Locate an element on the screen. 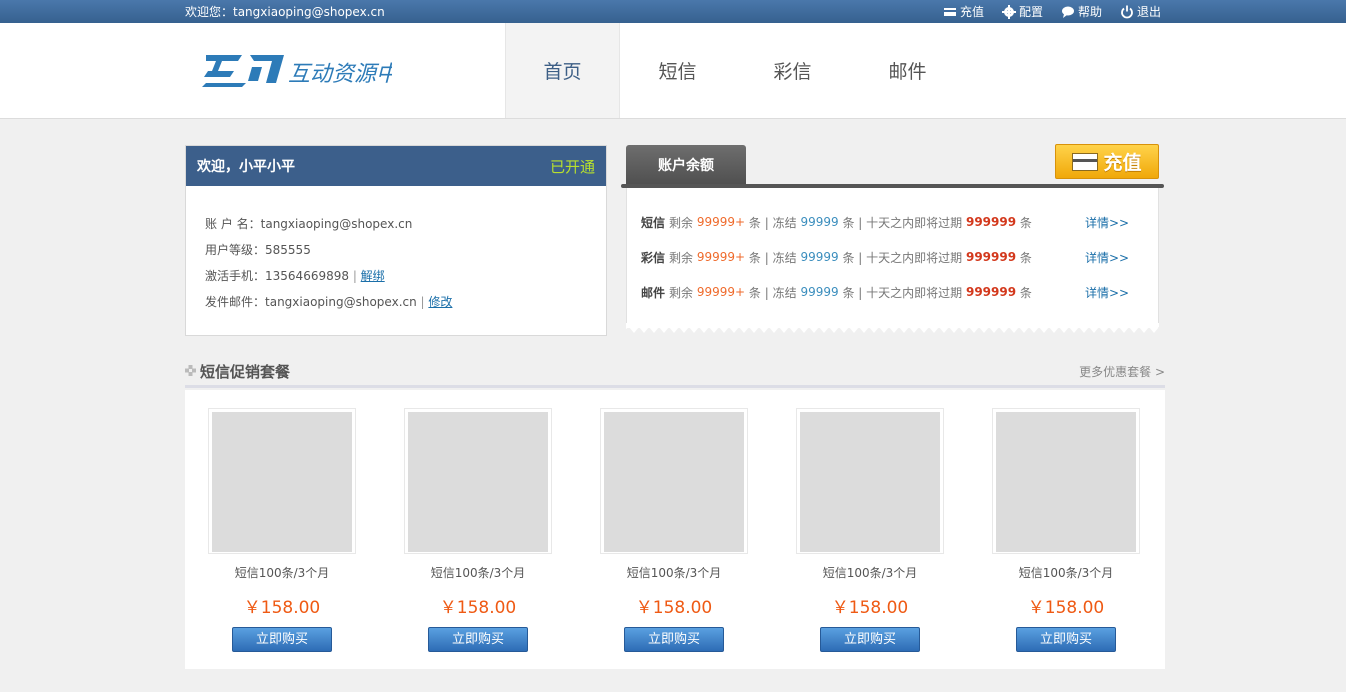 The height and width of the screenshot is (692, 1346). nav-email: 邮件 is located at coordinates (907, 70).